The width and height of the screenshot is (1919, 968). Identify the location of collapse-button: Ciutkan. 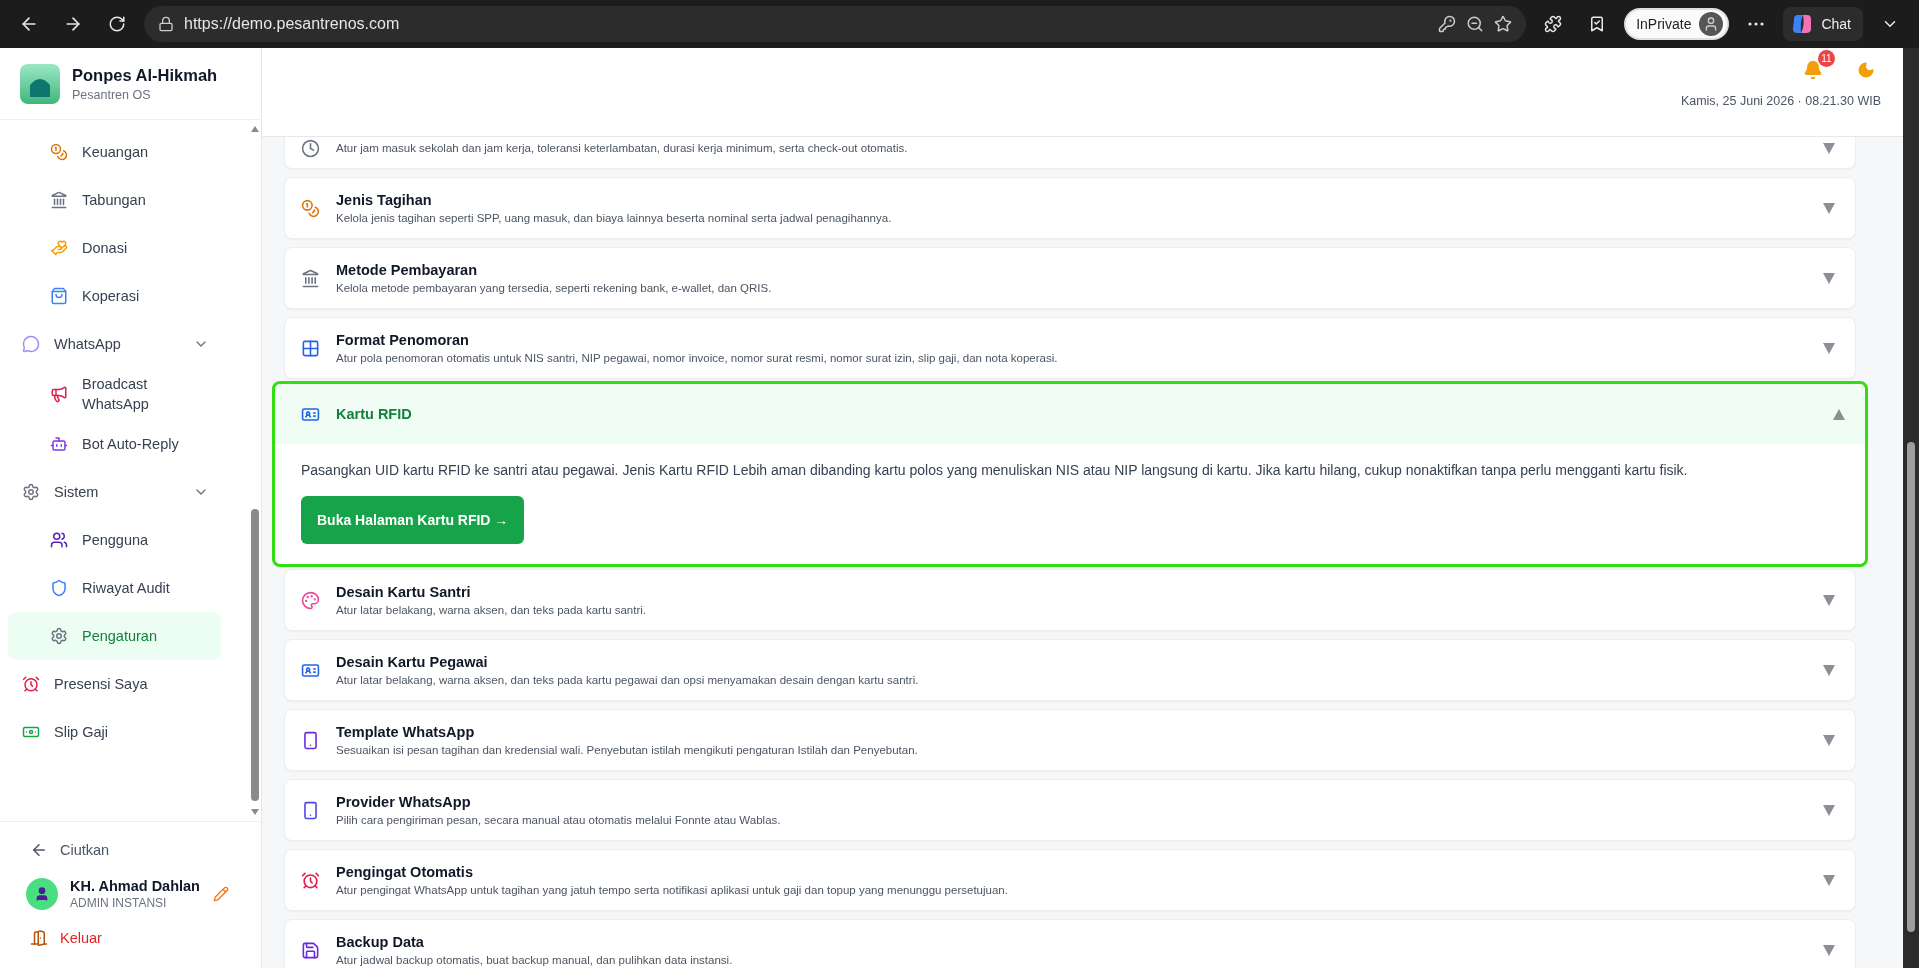
(70, 850).